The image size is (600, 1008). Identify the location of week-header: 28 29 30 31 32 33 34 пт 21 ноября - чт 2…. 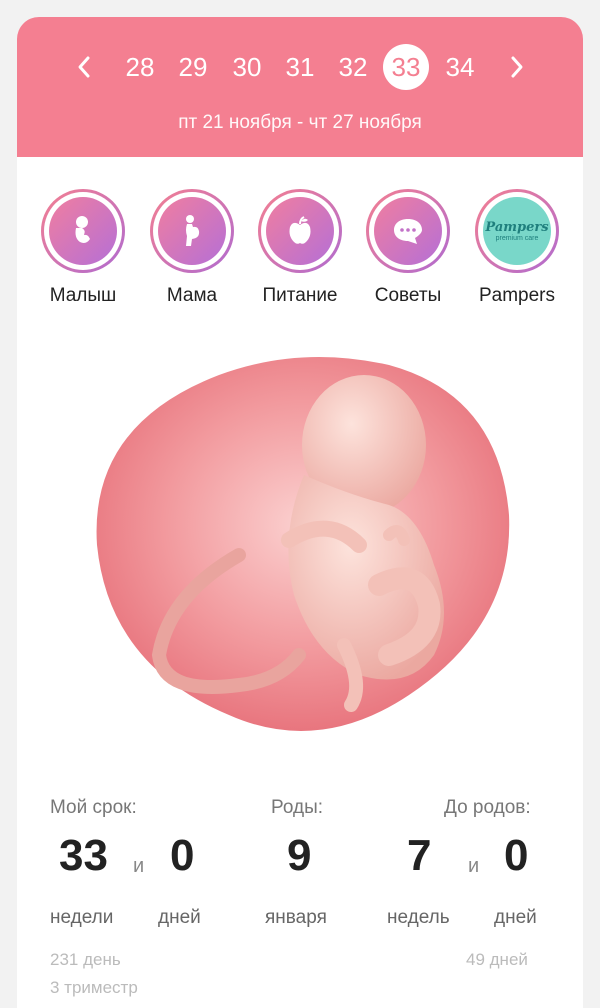
(300, 87).